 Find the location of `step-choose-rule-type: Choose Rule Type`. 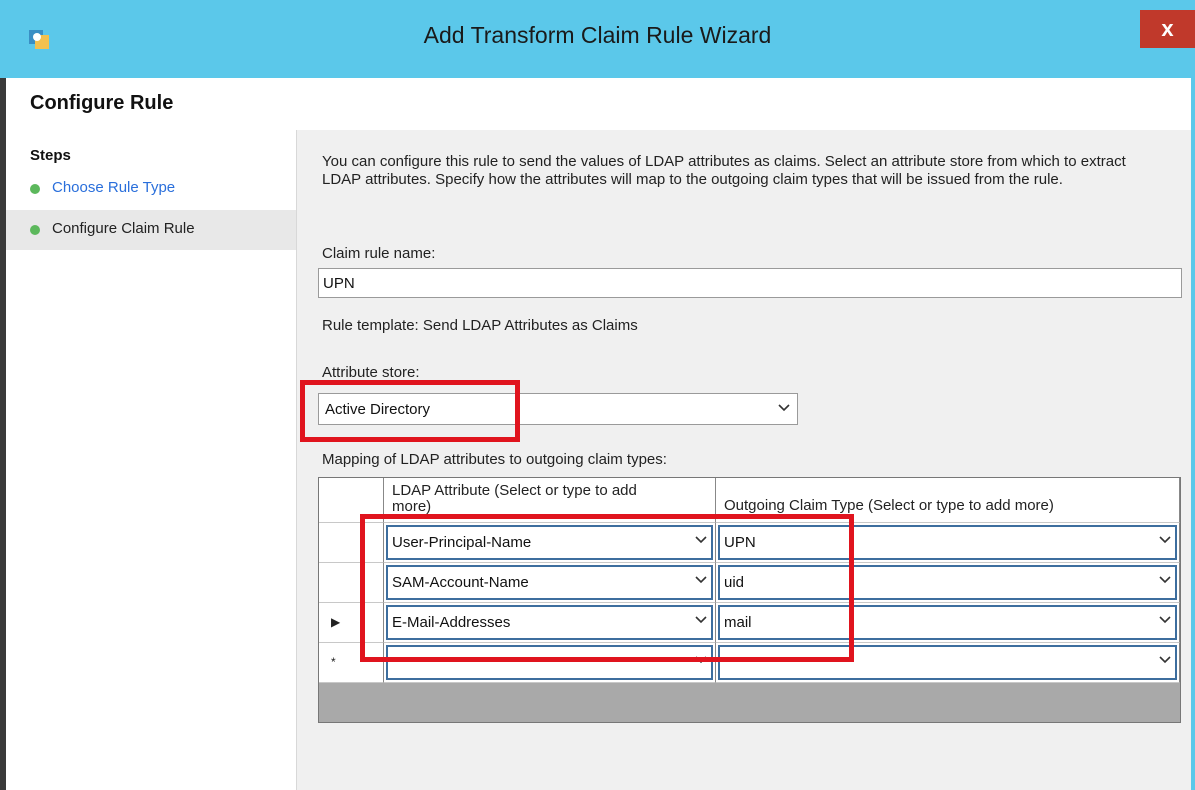

step-choose-rule-type: Choose Rule Type is located at coordinates (151, 189).